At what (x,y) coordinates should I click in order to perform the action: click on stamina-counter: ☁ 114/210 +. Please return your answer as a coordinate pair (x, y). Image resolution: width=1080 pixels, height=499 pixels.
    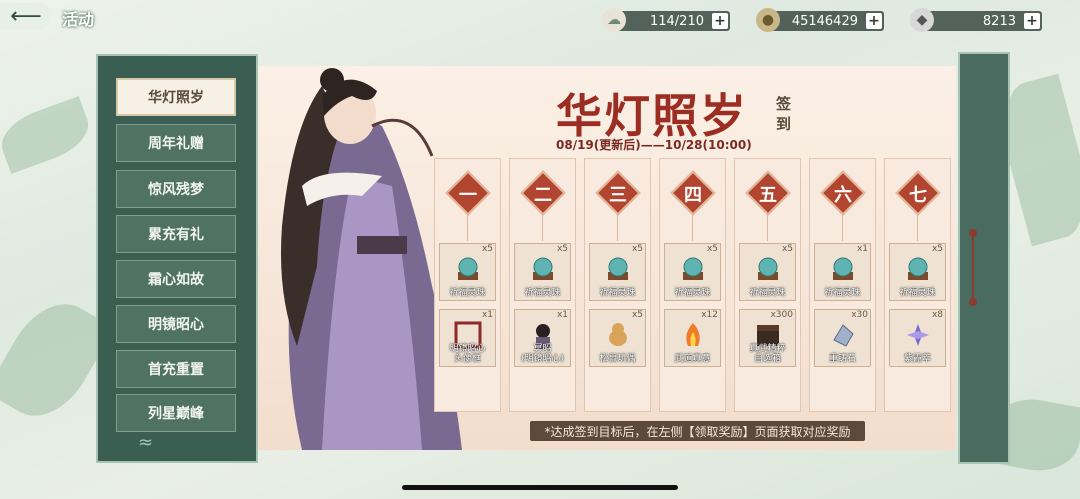
    Looking at the image, I should click on (666, 20).